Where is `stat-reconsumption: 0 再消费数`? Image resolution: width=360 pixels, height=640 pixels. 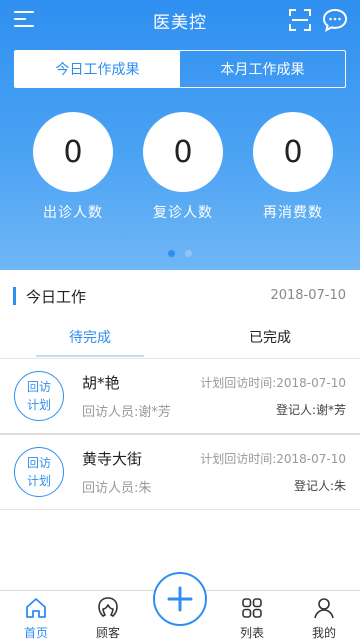 stat-reconsumption: 0 再消费数 is located at coordinates (293, 167).